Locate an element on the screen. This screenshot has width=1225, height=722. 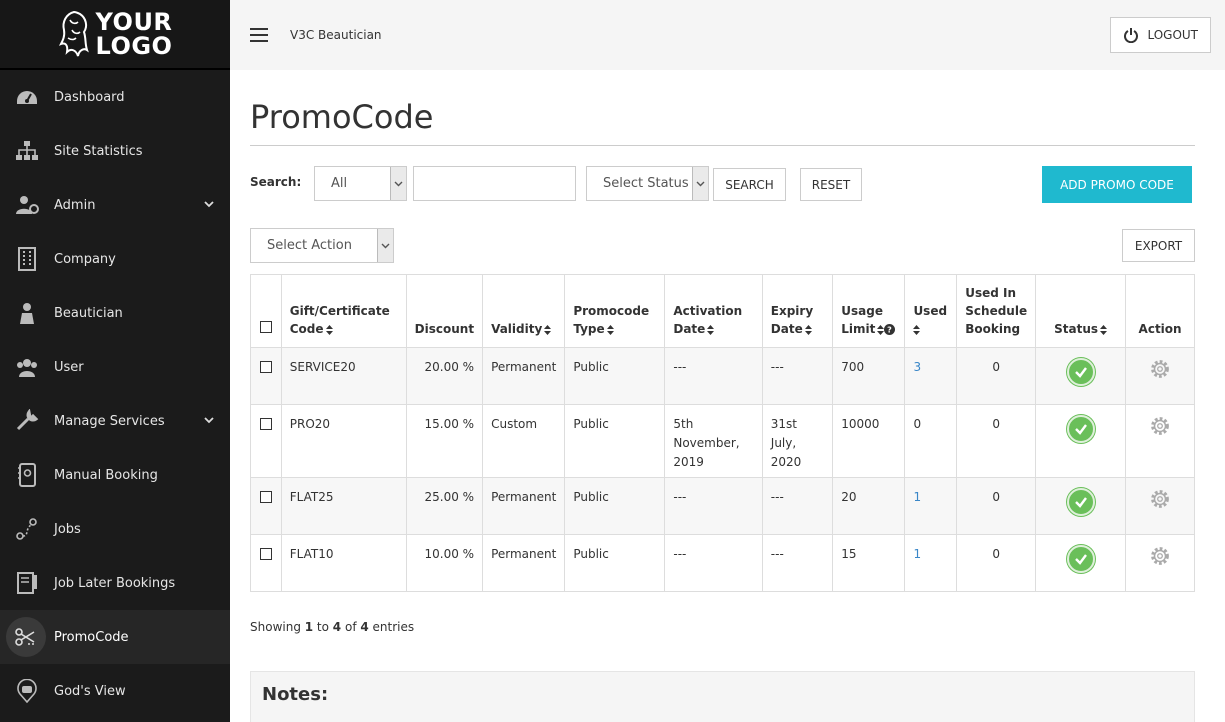
sidebar-item-dashboard: Dashboard is located at coordinates (115, 97).